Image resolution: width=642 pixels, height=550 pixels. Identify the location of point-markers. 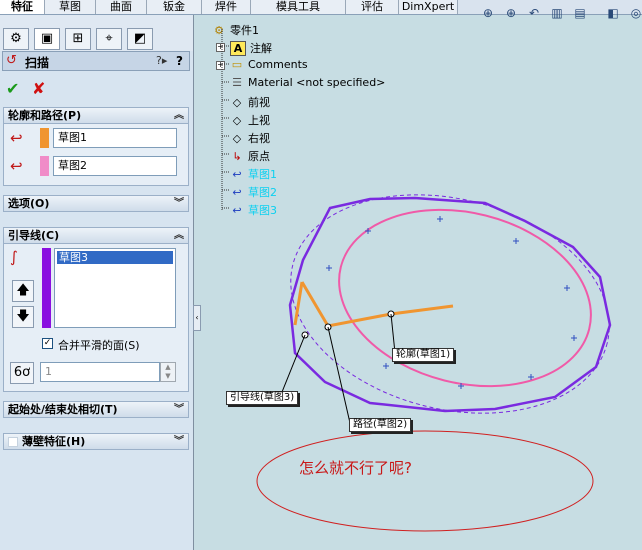
(451, 302).